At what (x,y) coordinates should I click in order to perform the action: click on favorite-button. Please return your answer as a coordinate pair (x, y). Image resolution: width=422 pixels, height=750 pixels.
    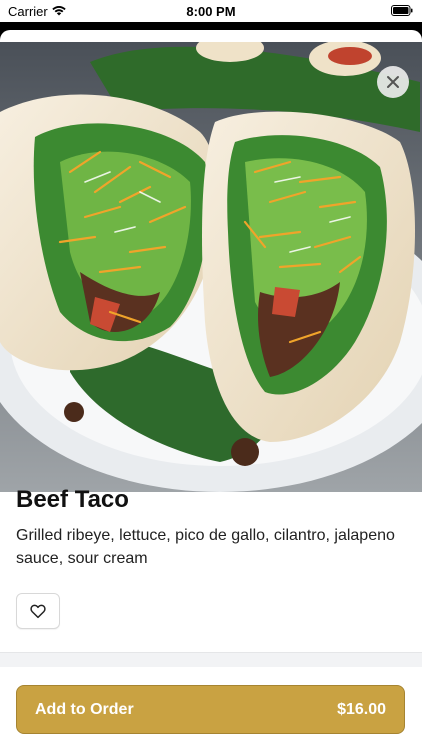
    Looking at the image, I should click on (38, 611).